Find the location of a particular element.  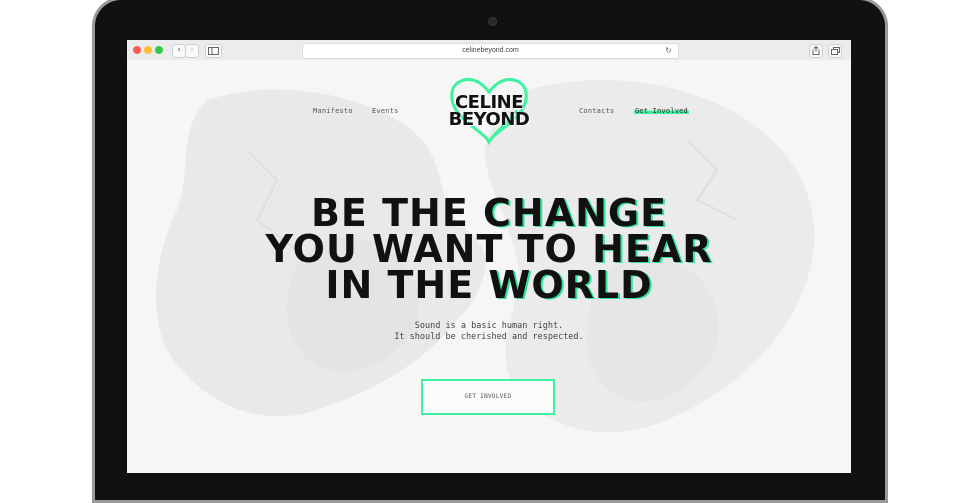

nav-events: Events is located at coordinates (385, 111).